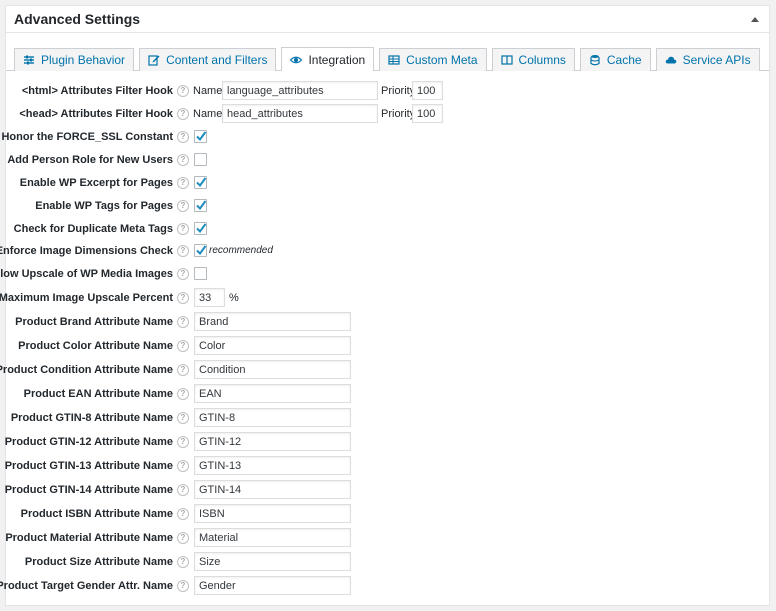 The image size is (776, 611). What do you see at coordinates (383, 370) in the screenshot?
I see `attr-row-condition: Product Condition Attribute Name ?` at bounding box center [383, 370].